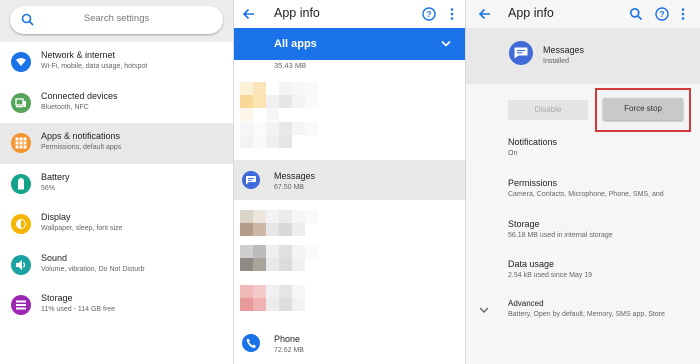 This screenshot has width=700, height=364. What do you see at coordinates (533, 142) in the screenshot?
I see `pref-title: Notifications` at bounding box center [533, 142].